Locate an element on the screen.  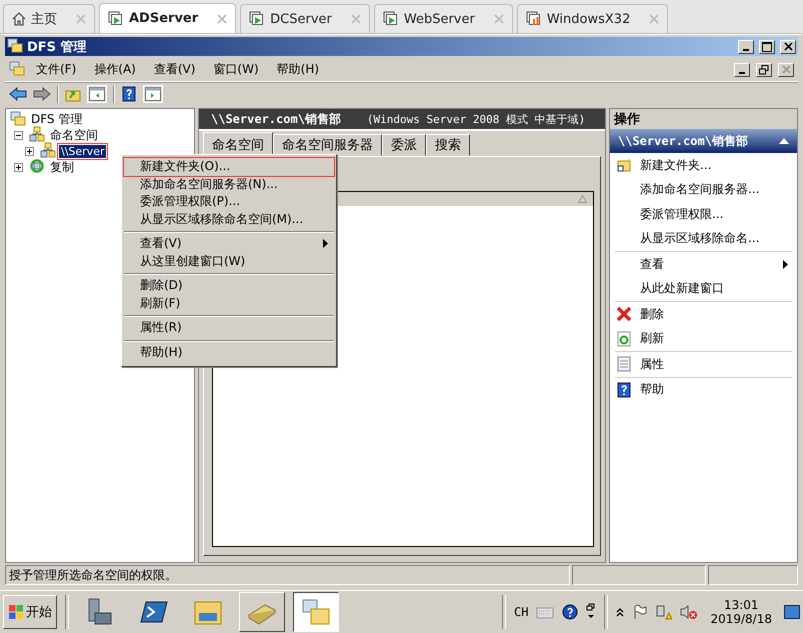
maximize-icon is located at coordinates (767, 47).